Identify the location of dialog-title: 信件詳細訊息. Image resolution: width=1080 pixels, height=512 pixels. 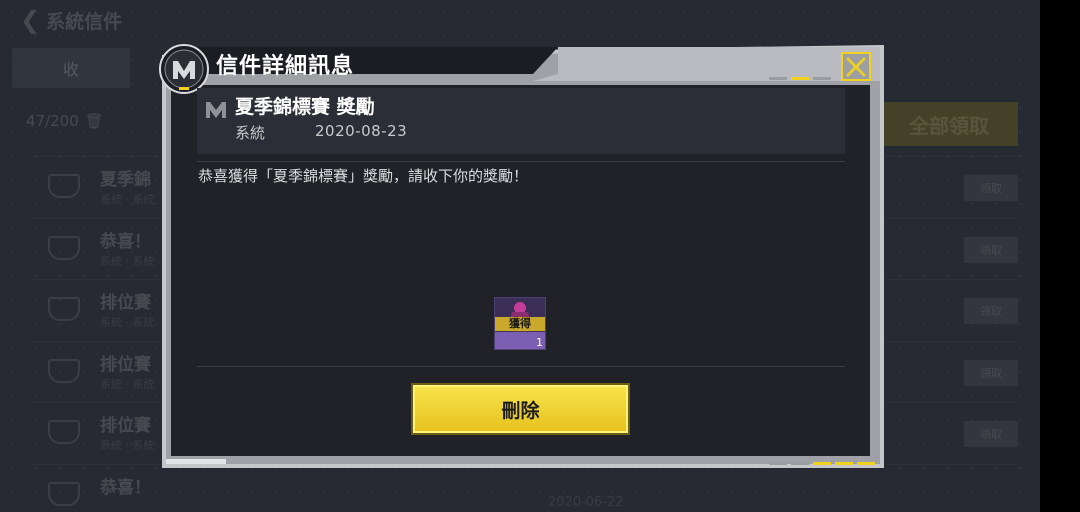
(285, 66).